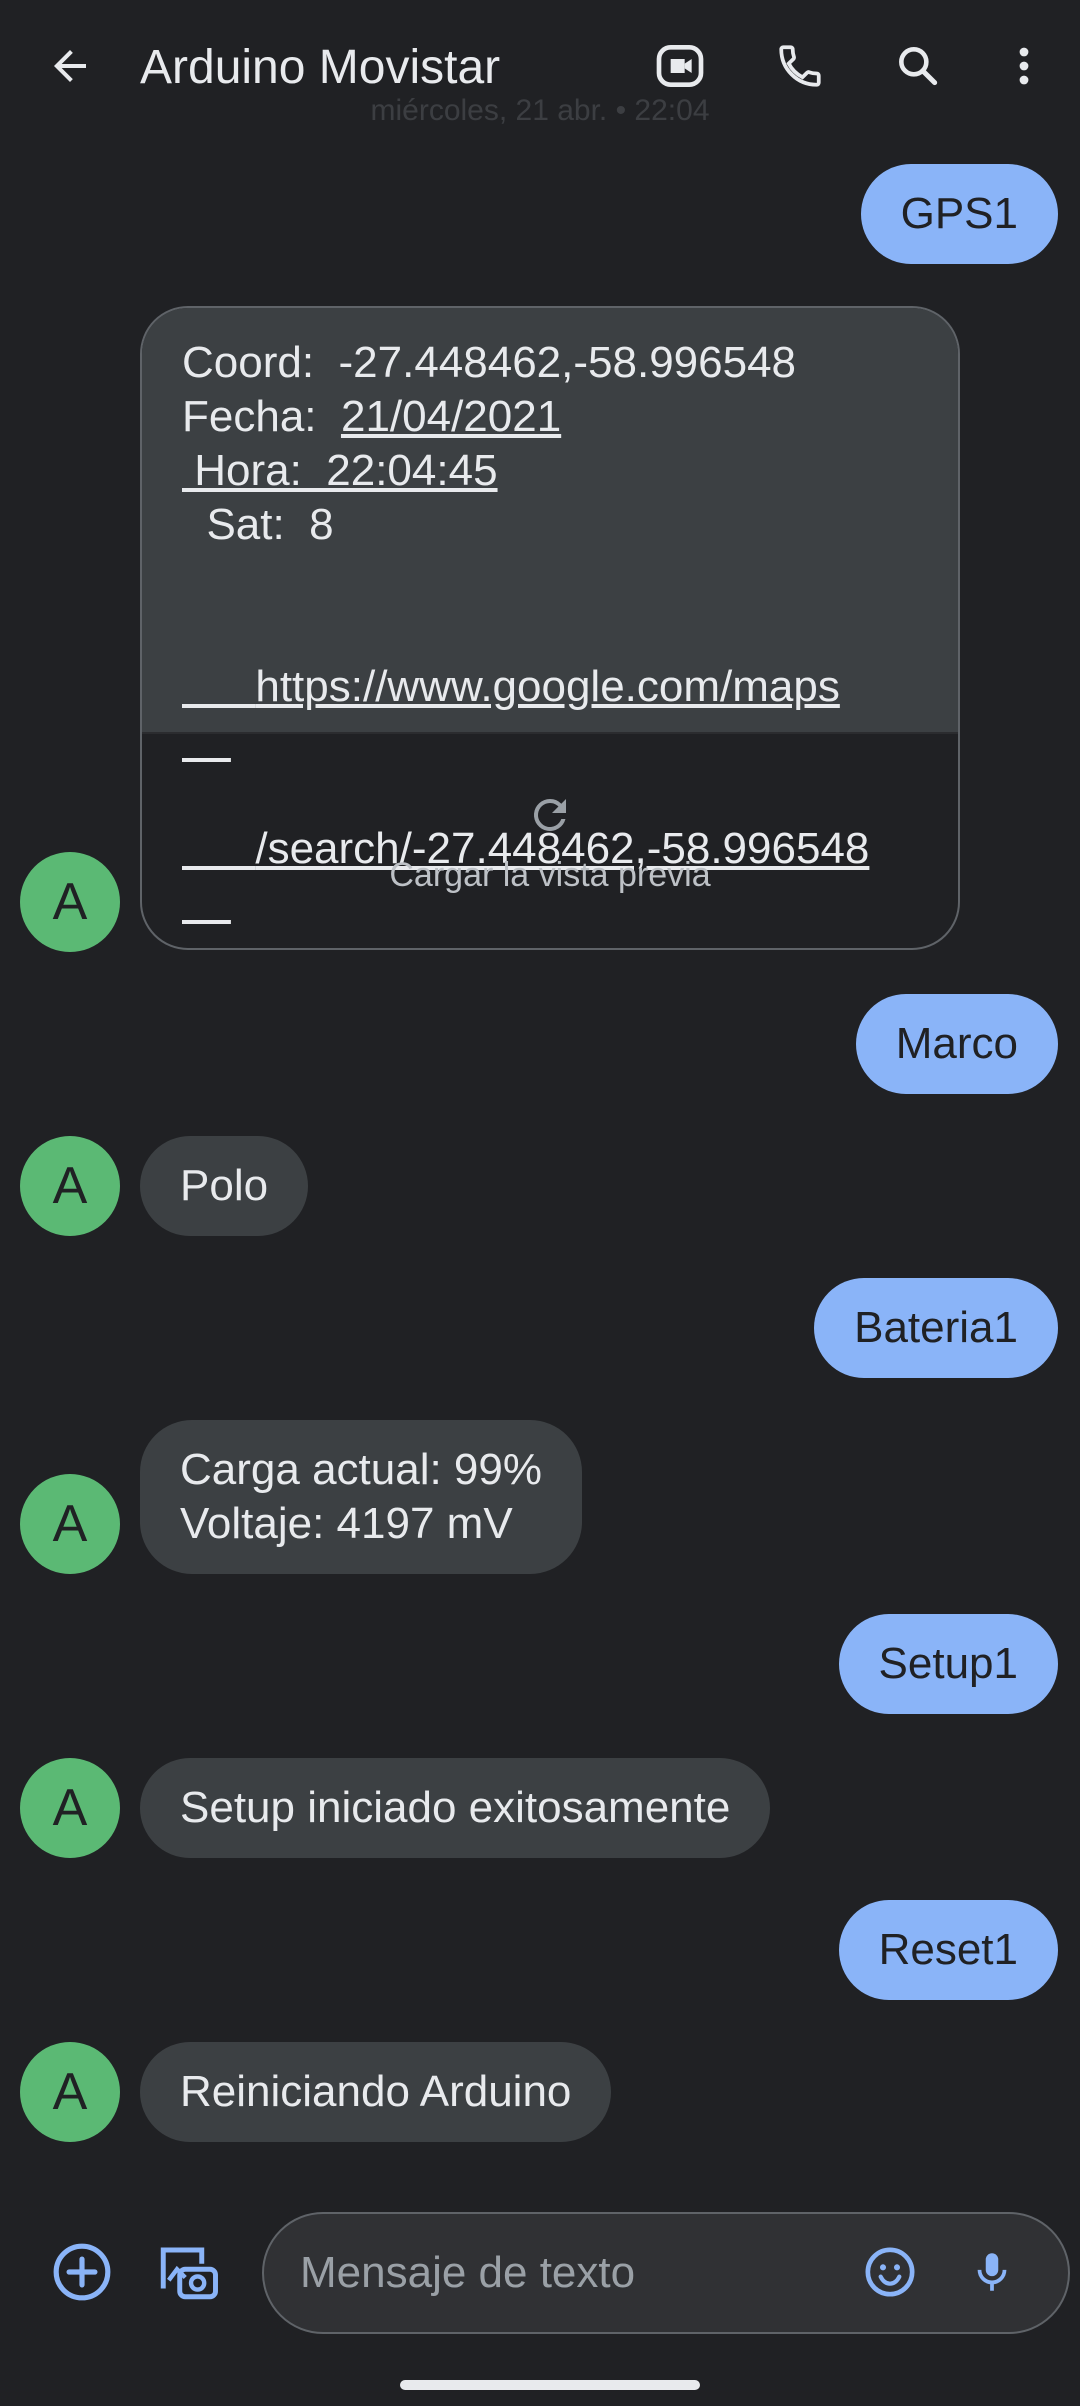 The image size is (1080, 2406). What do you see at coordinates (489, 362) in the screenshot?
I see `message-line: Coord: -27.448462,-58.996548` at bounding box center [489, 362].